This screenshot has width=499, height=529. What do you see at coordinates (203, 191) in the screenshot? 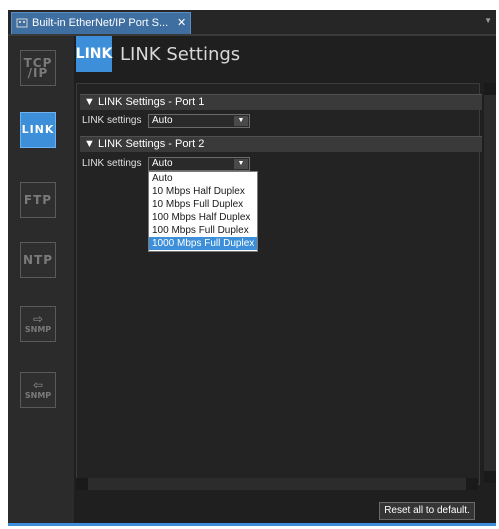
I see `dropdown-option: 10 Mbps Half Duplex` at bounding box center [203, 191].